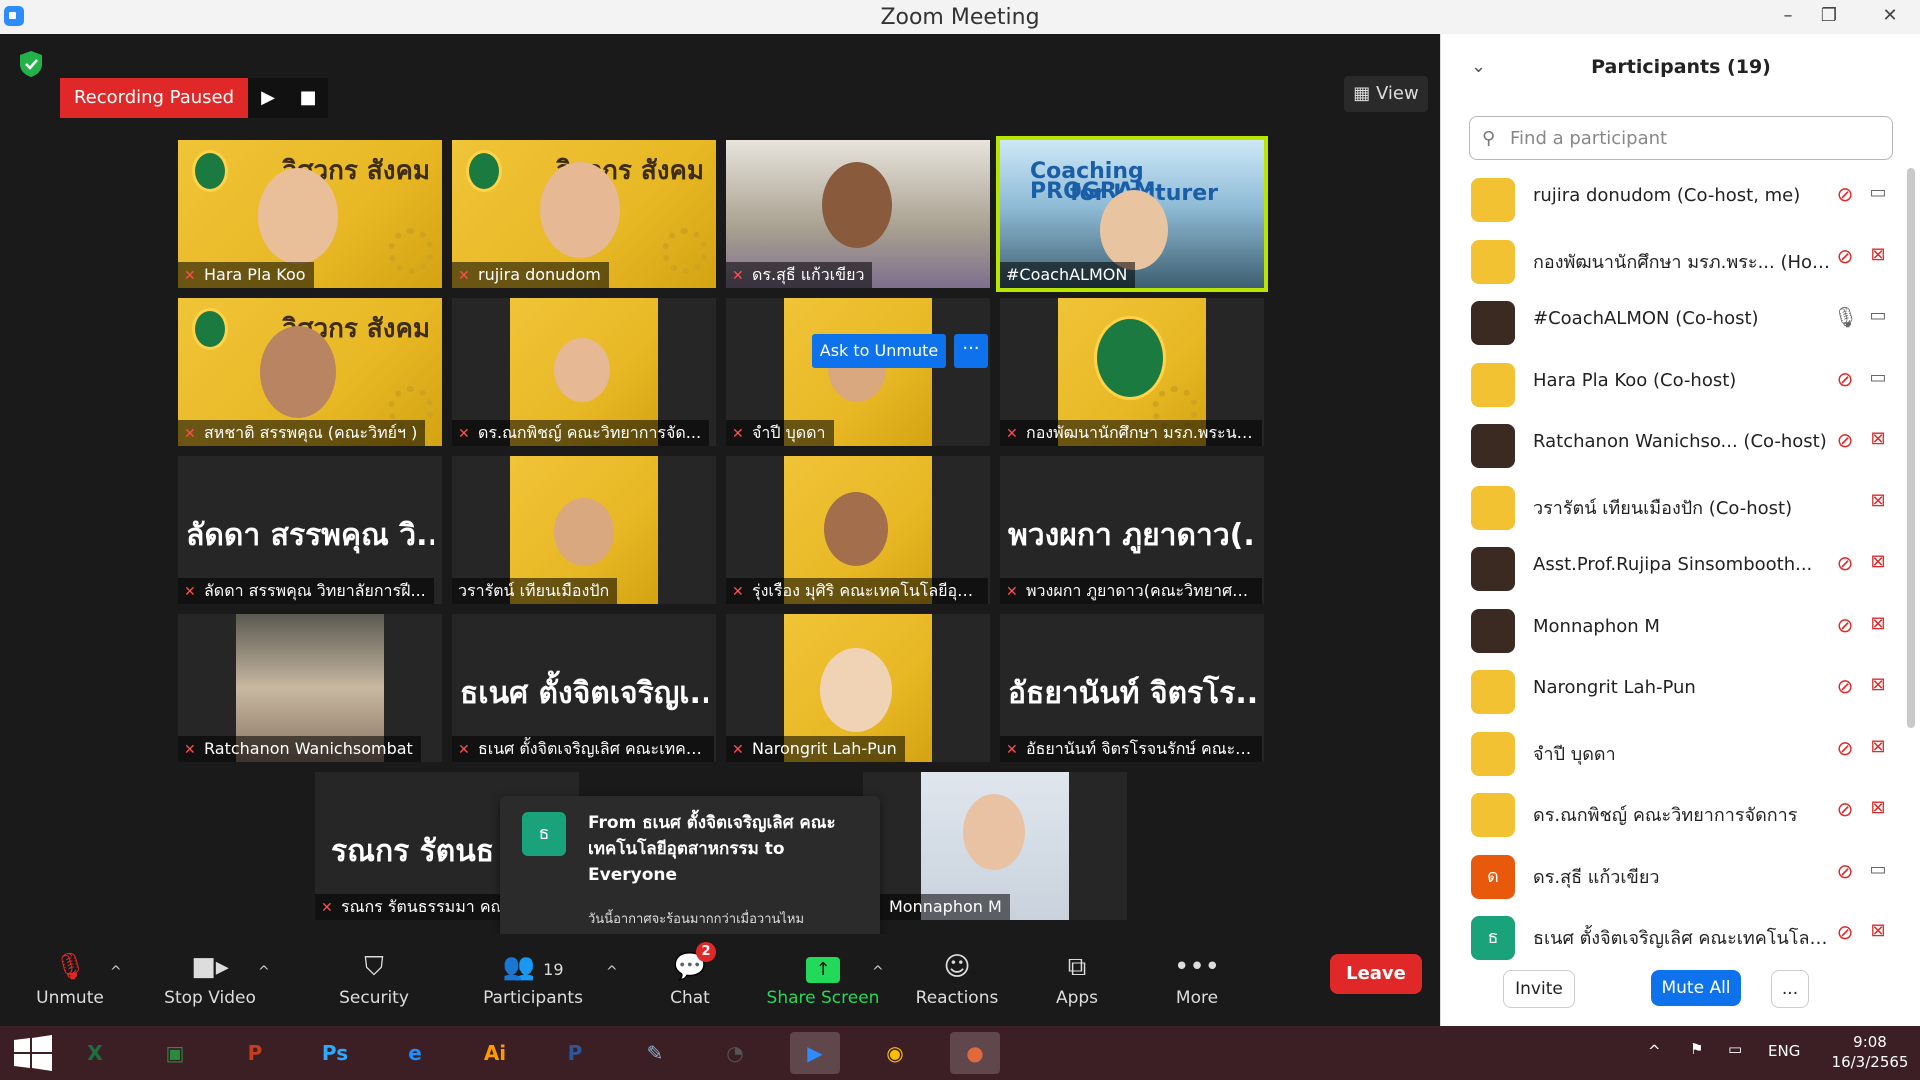 The image size is (1920, 1080). Describe the element at coordinates (823, 977) in the screenshot. I see `share-screen-button: ↑ Share Screen` at that location.